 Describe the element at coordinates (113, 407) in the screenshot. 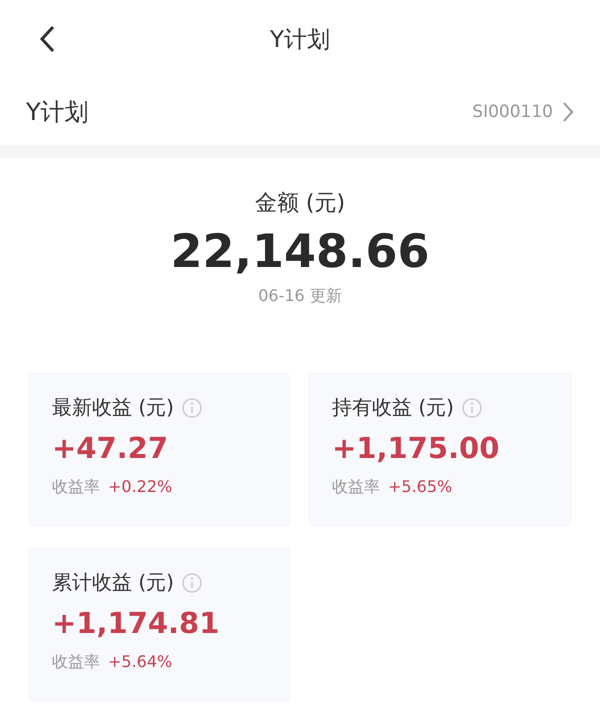

I see `card-title: 最新收益 (元)` at that location.